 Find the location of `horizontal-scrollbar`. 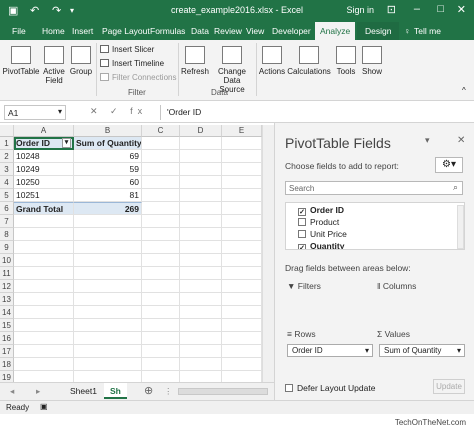

horizontal-scrollbar is located at coordinates (223, 391).